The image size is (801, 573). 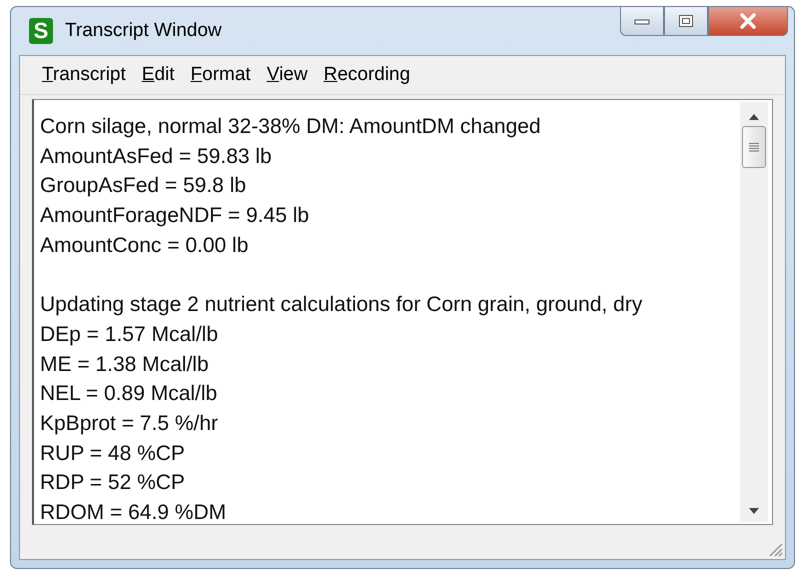 What do you see at coordinates (175, 216) in the screenshot?
I see `transcript-line: AmountForageNDF = 9.45 lb` at bounding box center [175, 216].